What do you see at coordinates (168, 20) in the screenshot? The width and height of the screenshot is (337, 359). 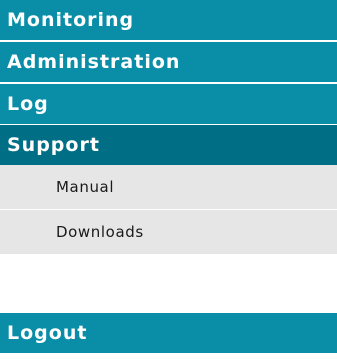 I see `menu-item-monitoring: Monitoring` at bounding box center [168, 20].